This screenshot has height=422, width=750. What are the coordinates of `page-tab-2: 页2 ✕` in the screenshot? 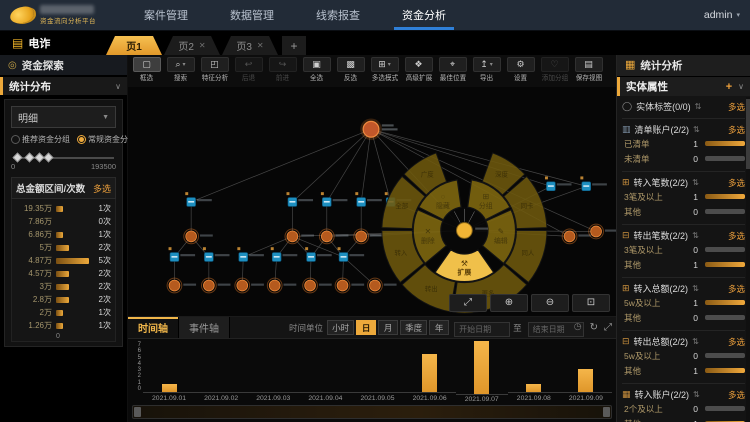 It's located at (192, 45).